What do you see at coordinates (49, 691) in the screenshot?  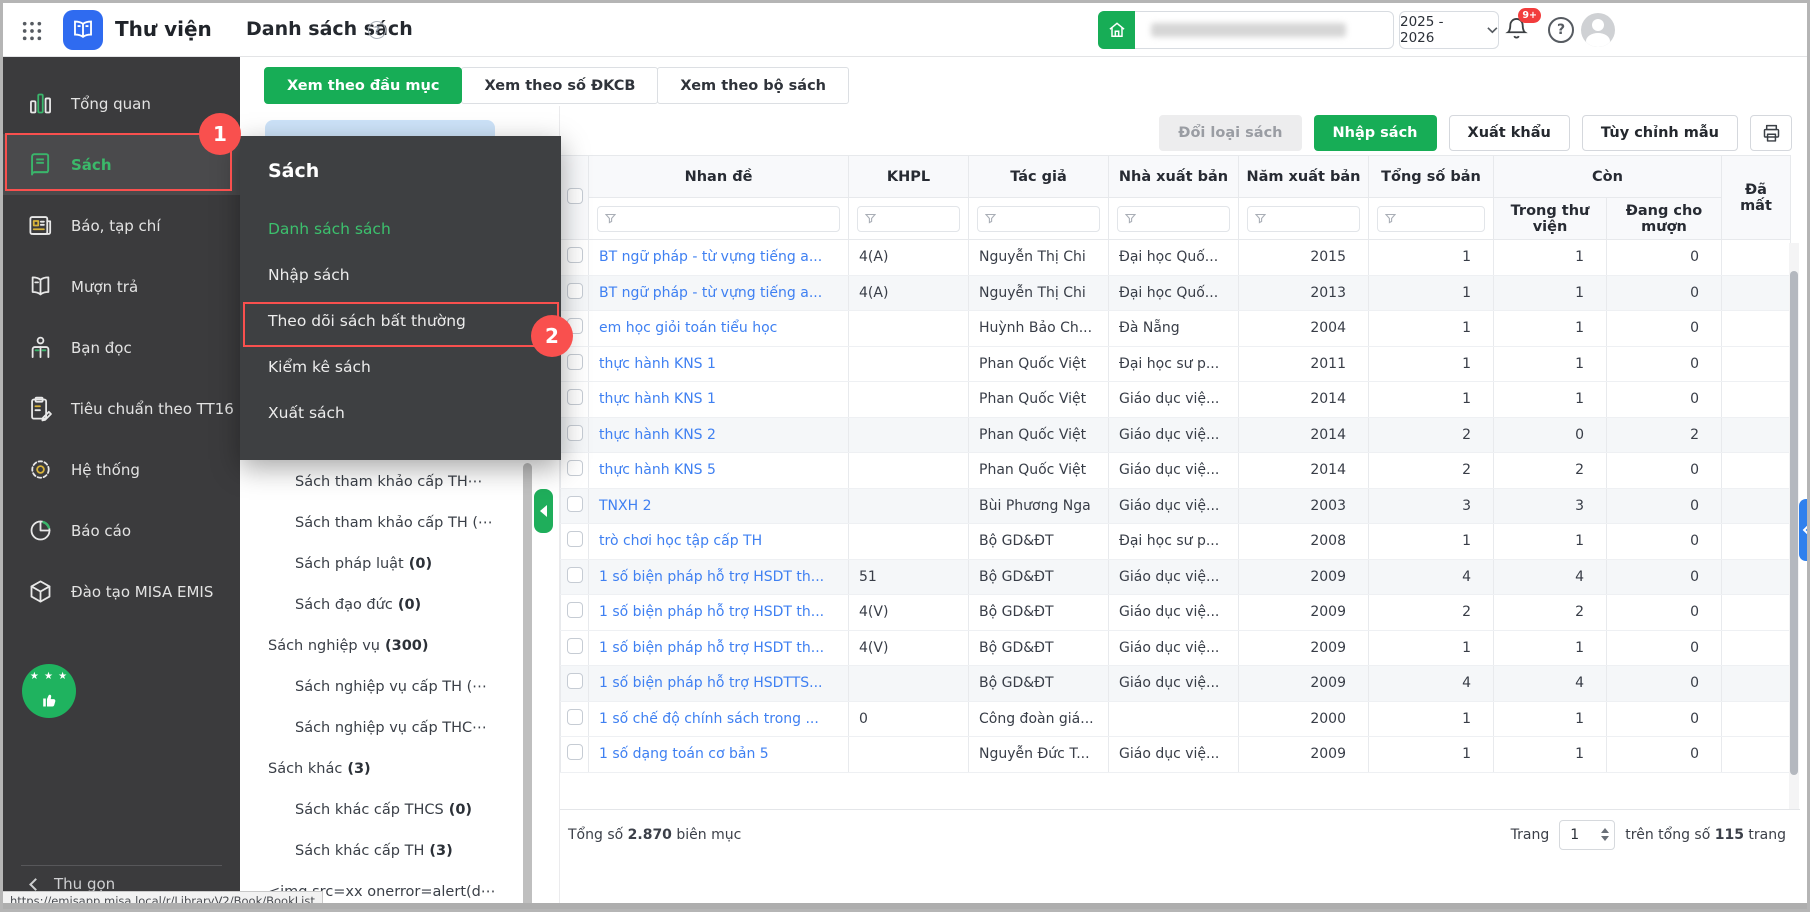 I see `feedback-promo-button: ★ ★ ★` at bounding box center [49, 691].